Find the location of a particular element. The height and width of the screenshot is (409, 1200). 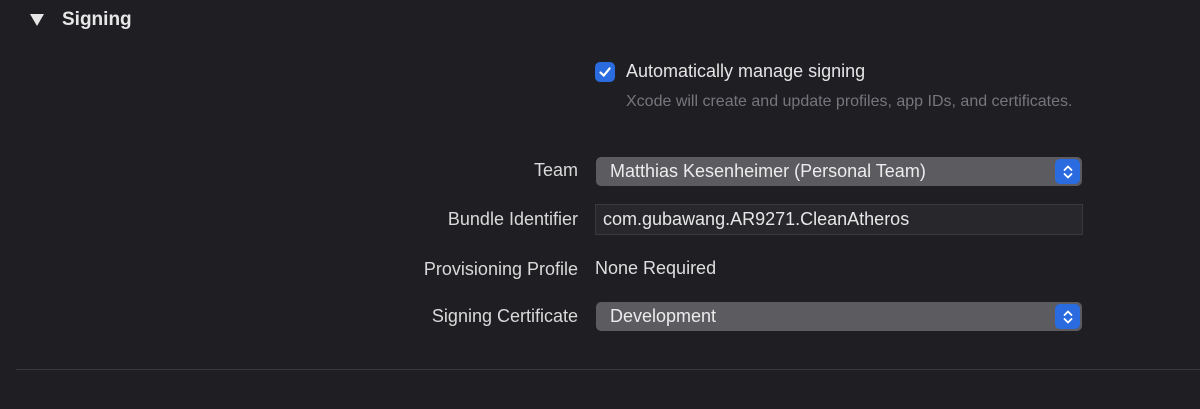

bundle-identifier-label: Bundle Identifier is located at coordinates (512, 219).